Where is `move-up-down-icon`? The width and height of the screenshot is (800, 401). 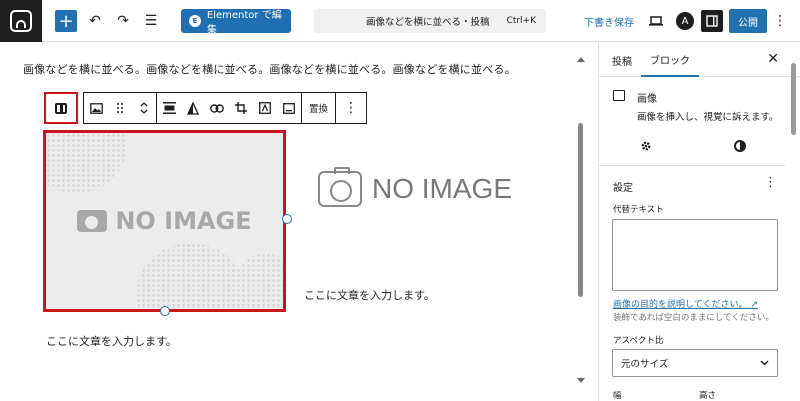
move-up-down-icon is located at coordinates (144, 108).